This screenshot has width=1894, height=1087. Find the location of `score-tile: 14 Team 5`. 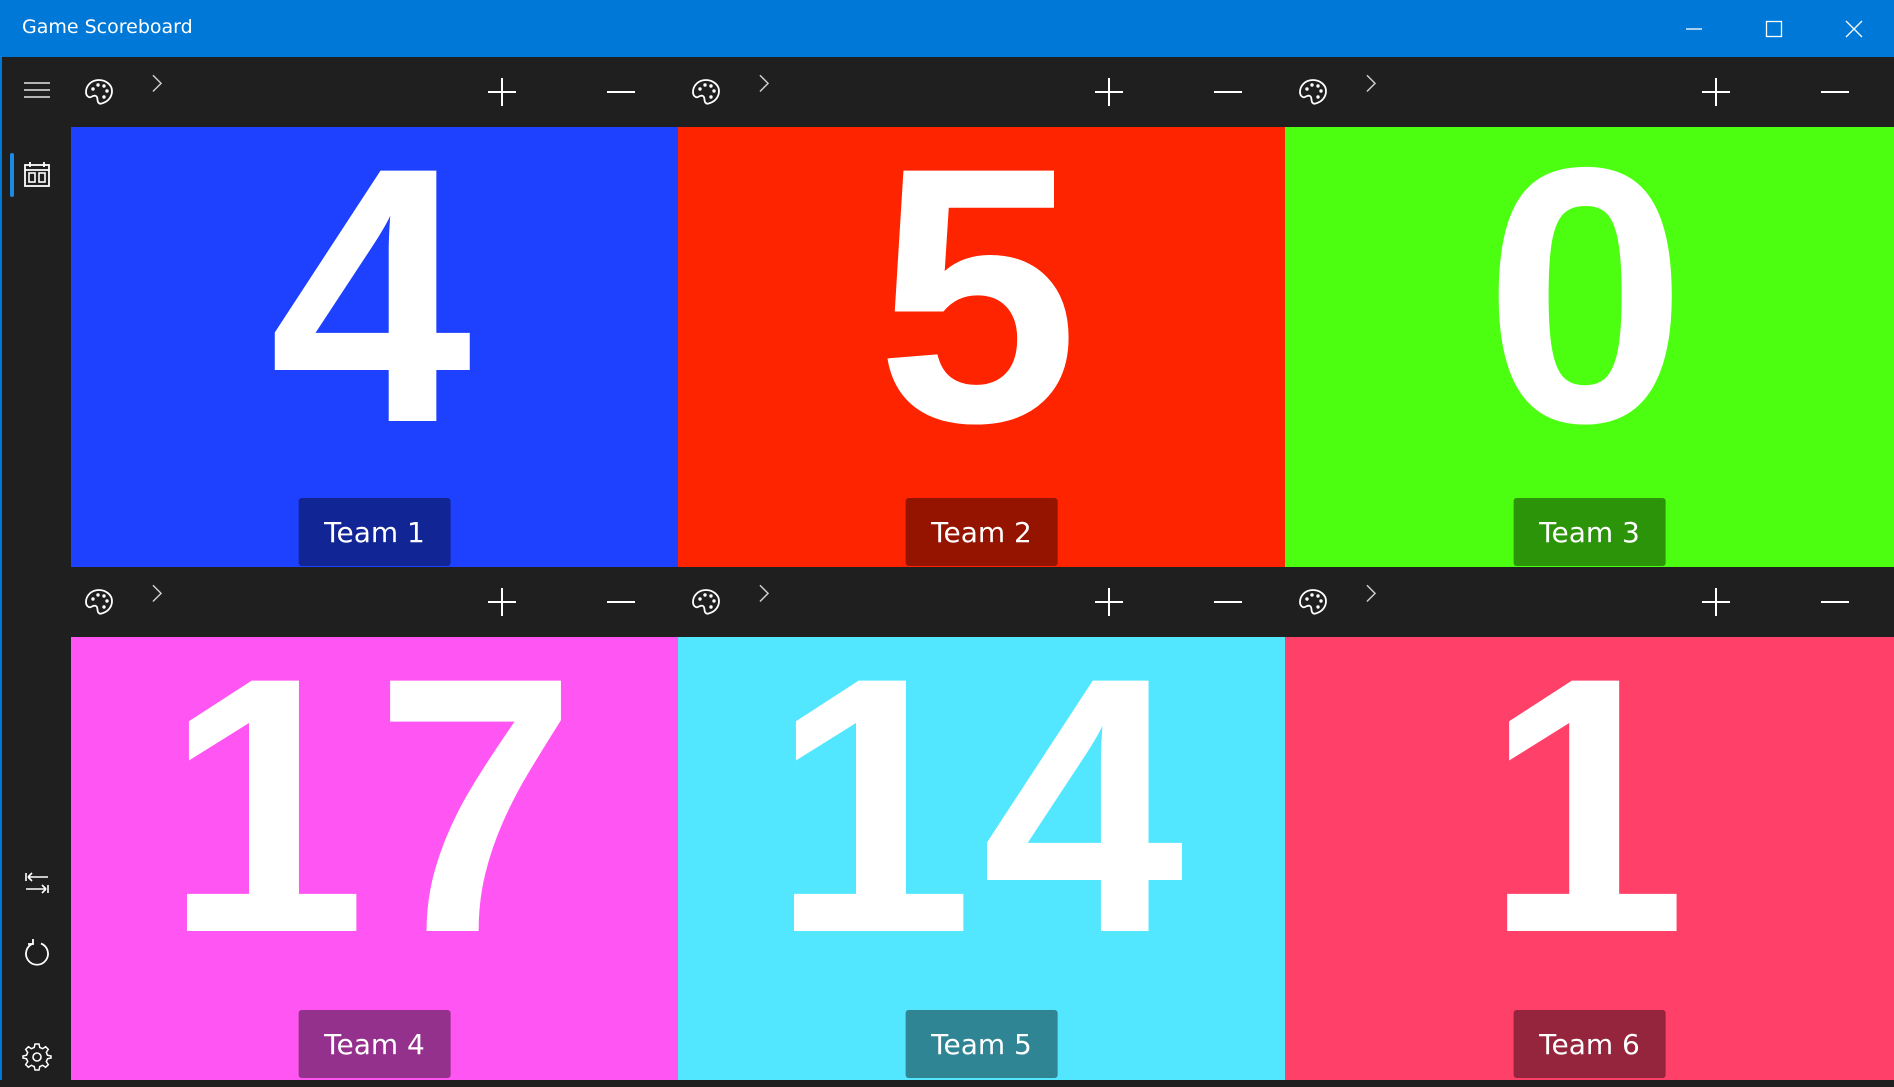

score-tile: 14 Team 5 is located at coordinates (981, 858).